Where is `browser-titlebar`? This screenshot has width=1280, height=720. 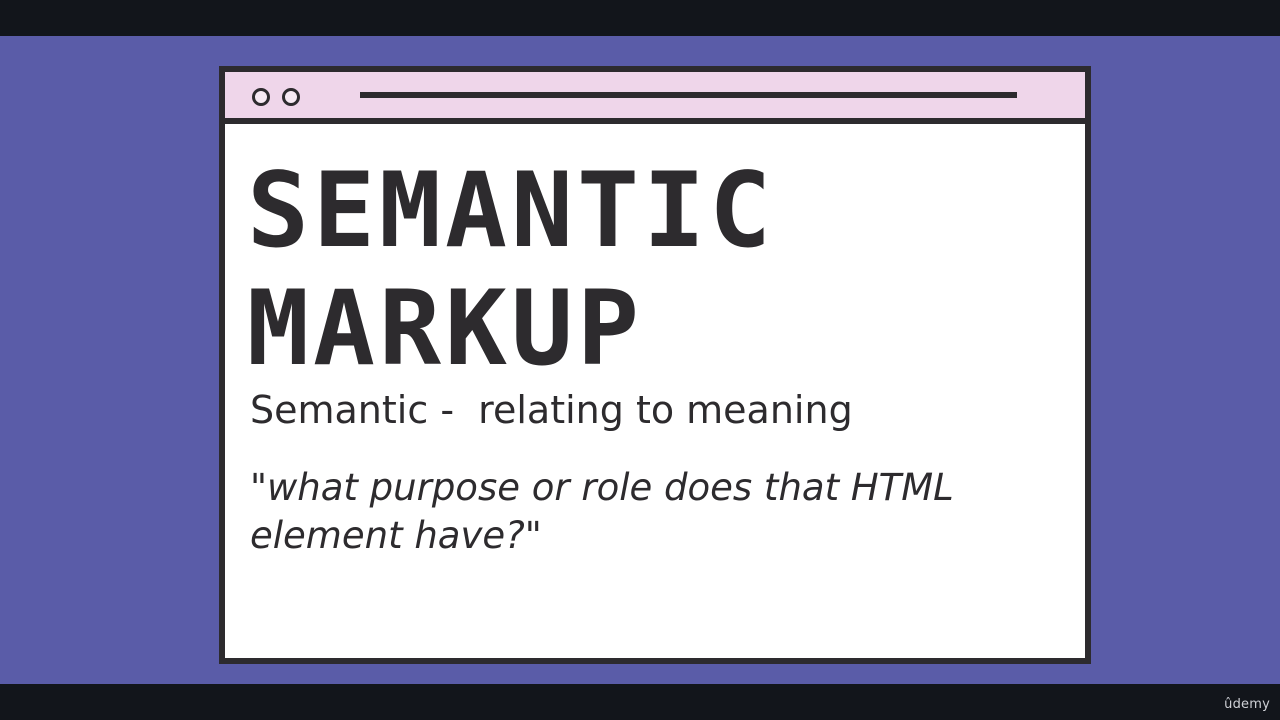
browser-titlebar is located at coordinates (655, 98).